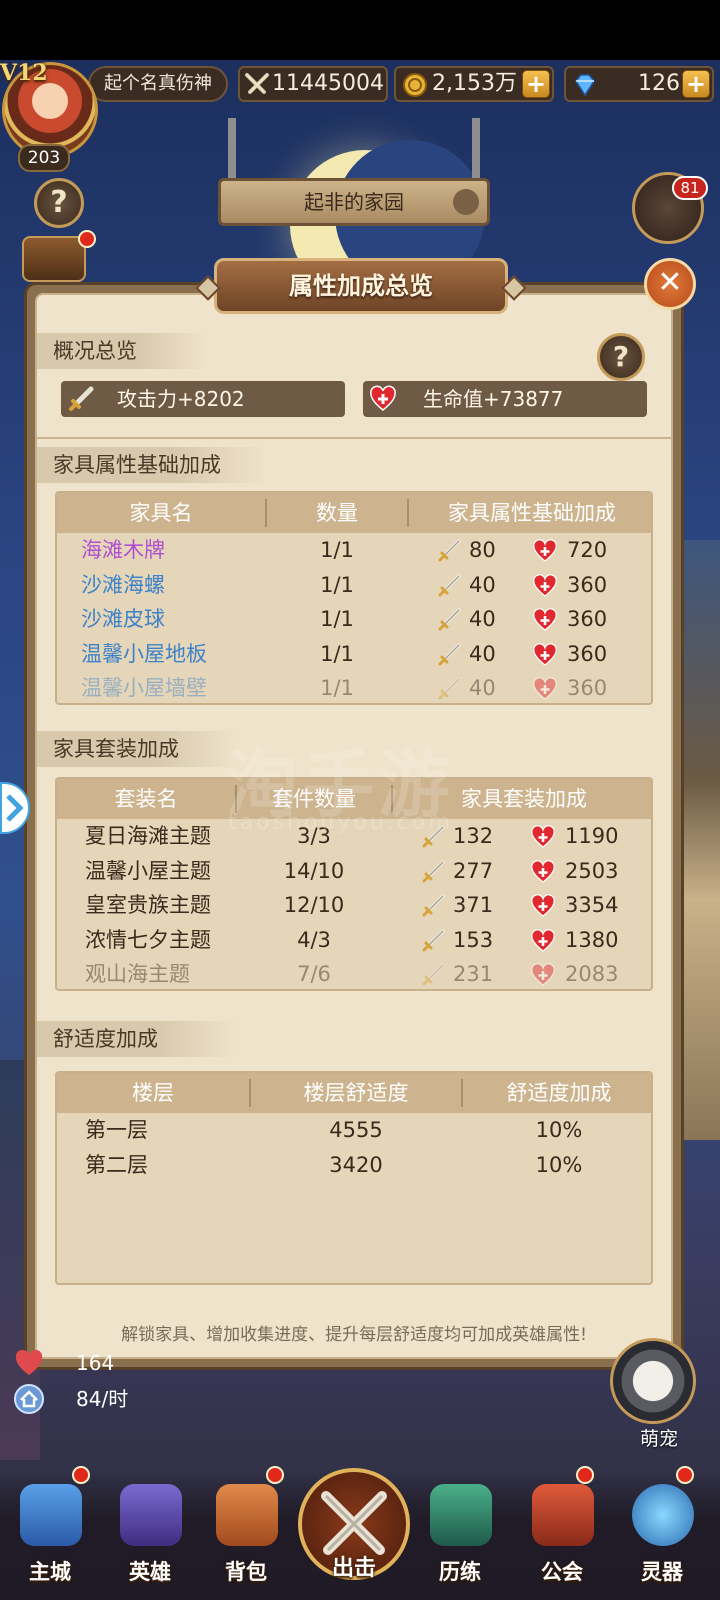 The image size is (720, 1600). Describe the element at coordinates (653, 1381) in the screenshot. I see `pet-icon` at that location.